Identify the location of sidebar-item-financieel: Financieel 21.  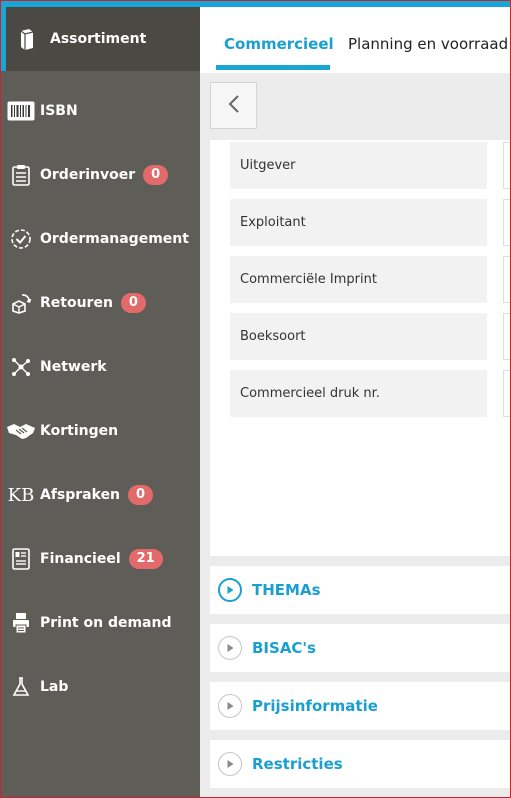
(100, 559).